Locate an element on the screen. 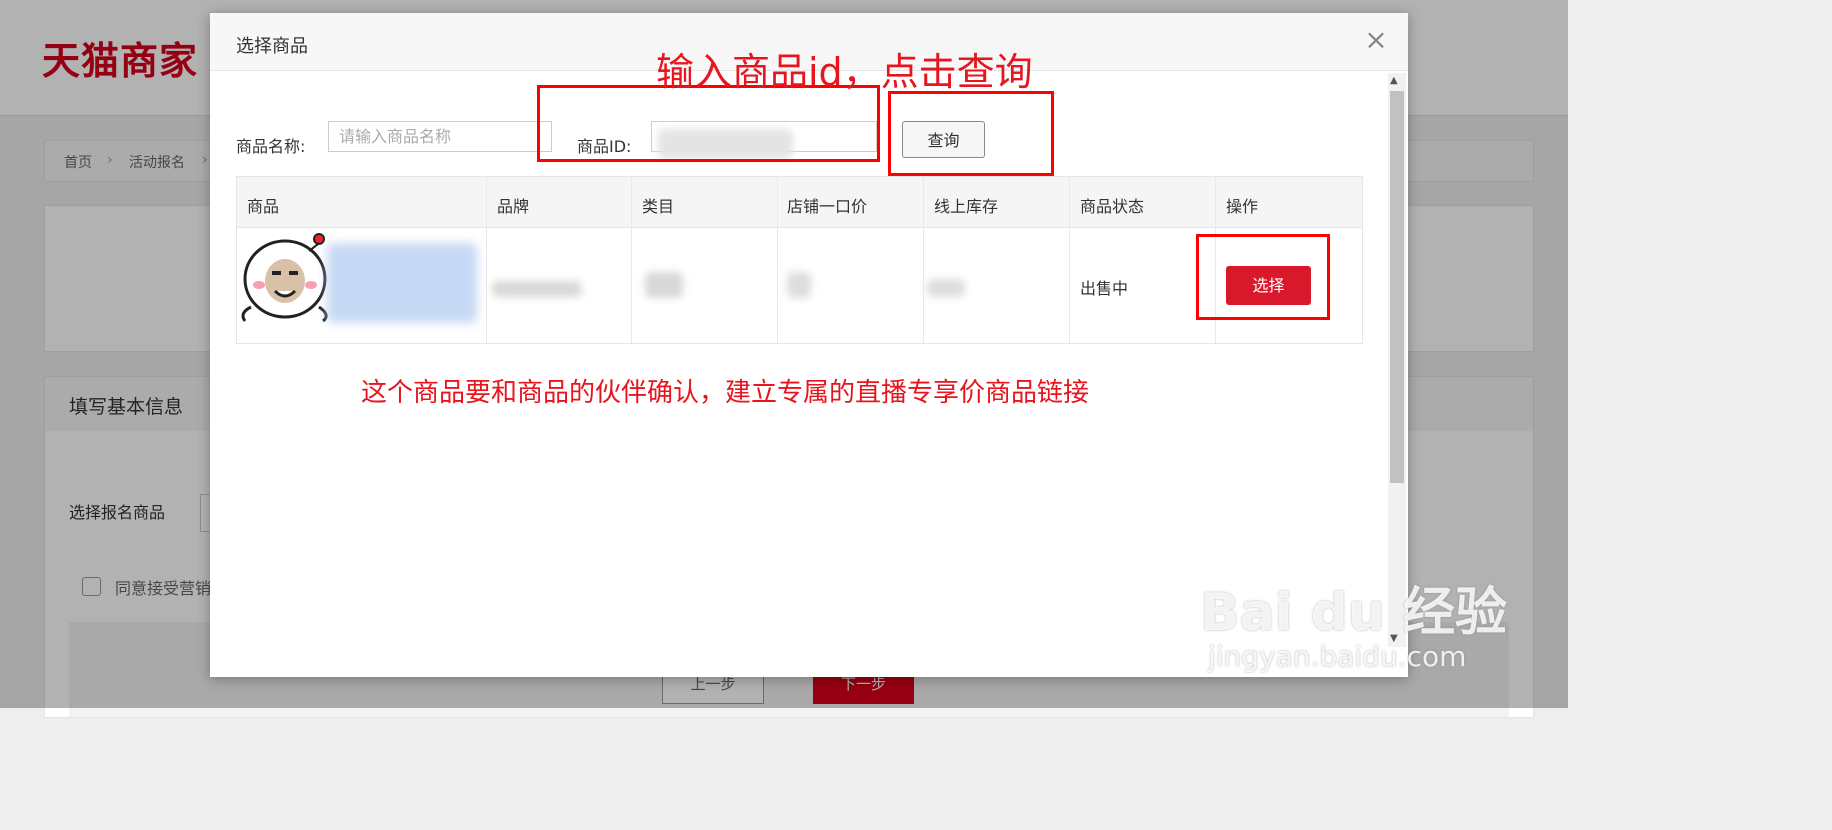 Image resolution: width=1832 pixels, height=830 pixels. annotation-box-query is located at coordinates (971, 133).